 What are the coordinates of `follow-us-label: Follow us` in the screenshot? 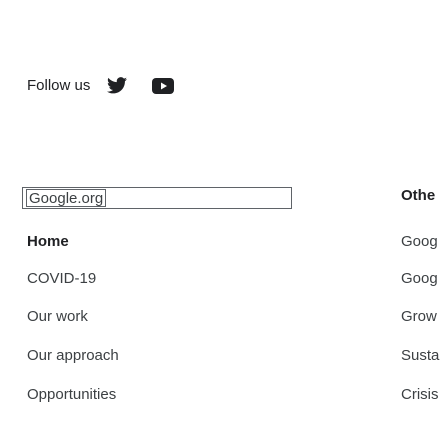 It's located at (59, 85).